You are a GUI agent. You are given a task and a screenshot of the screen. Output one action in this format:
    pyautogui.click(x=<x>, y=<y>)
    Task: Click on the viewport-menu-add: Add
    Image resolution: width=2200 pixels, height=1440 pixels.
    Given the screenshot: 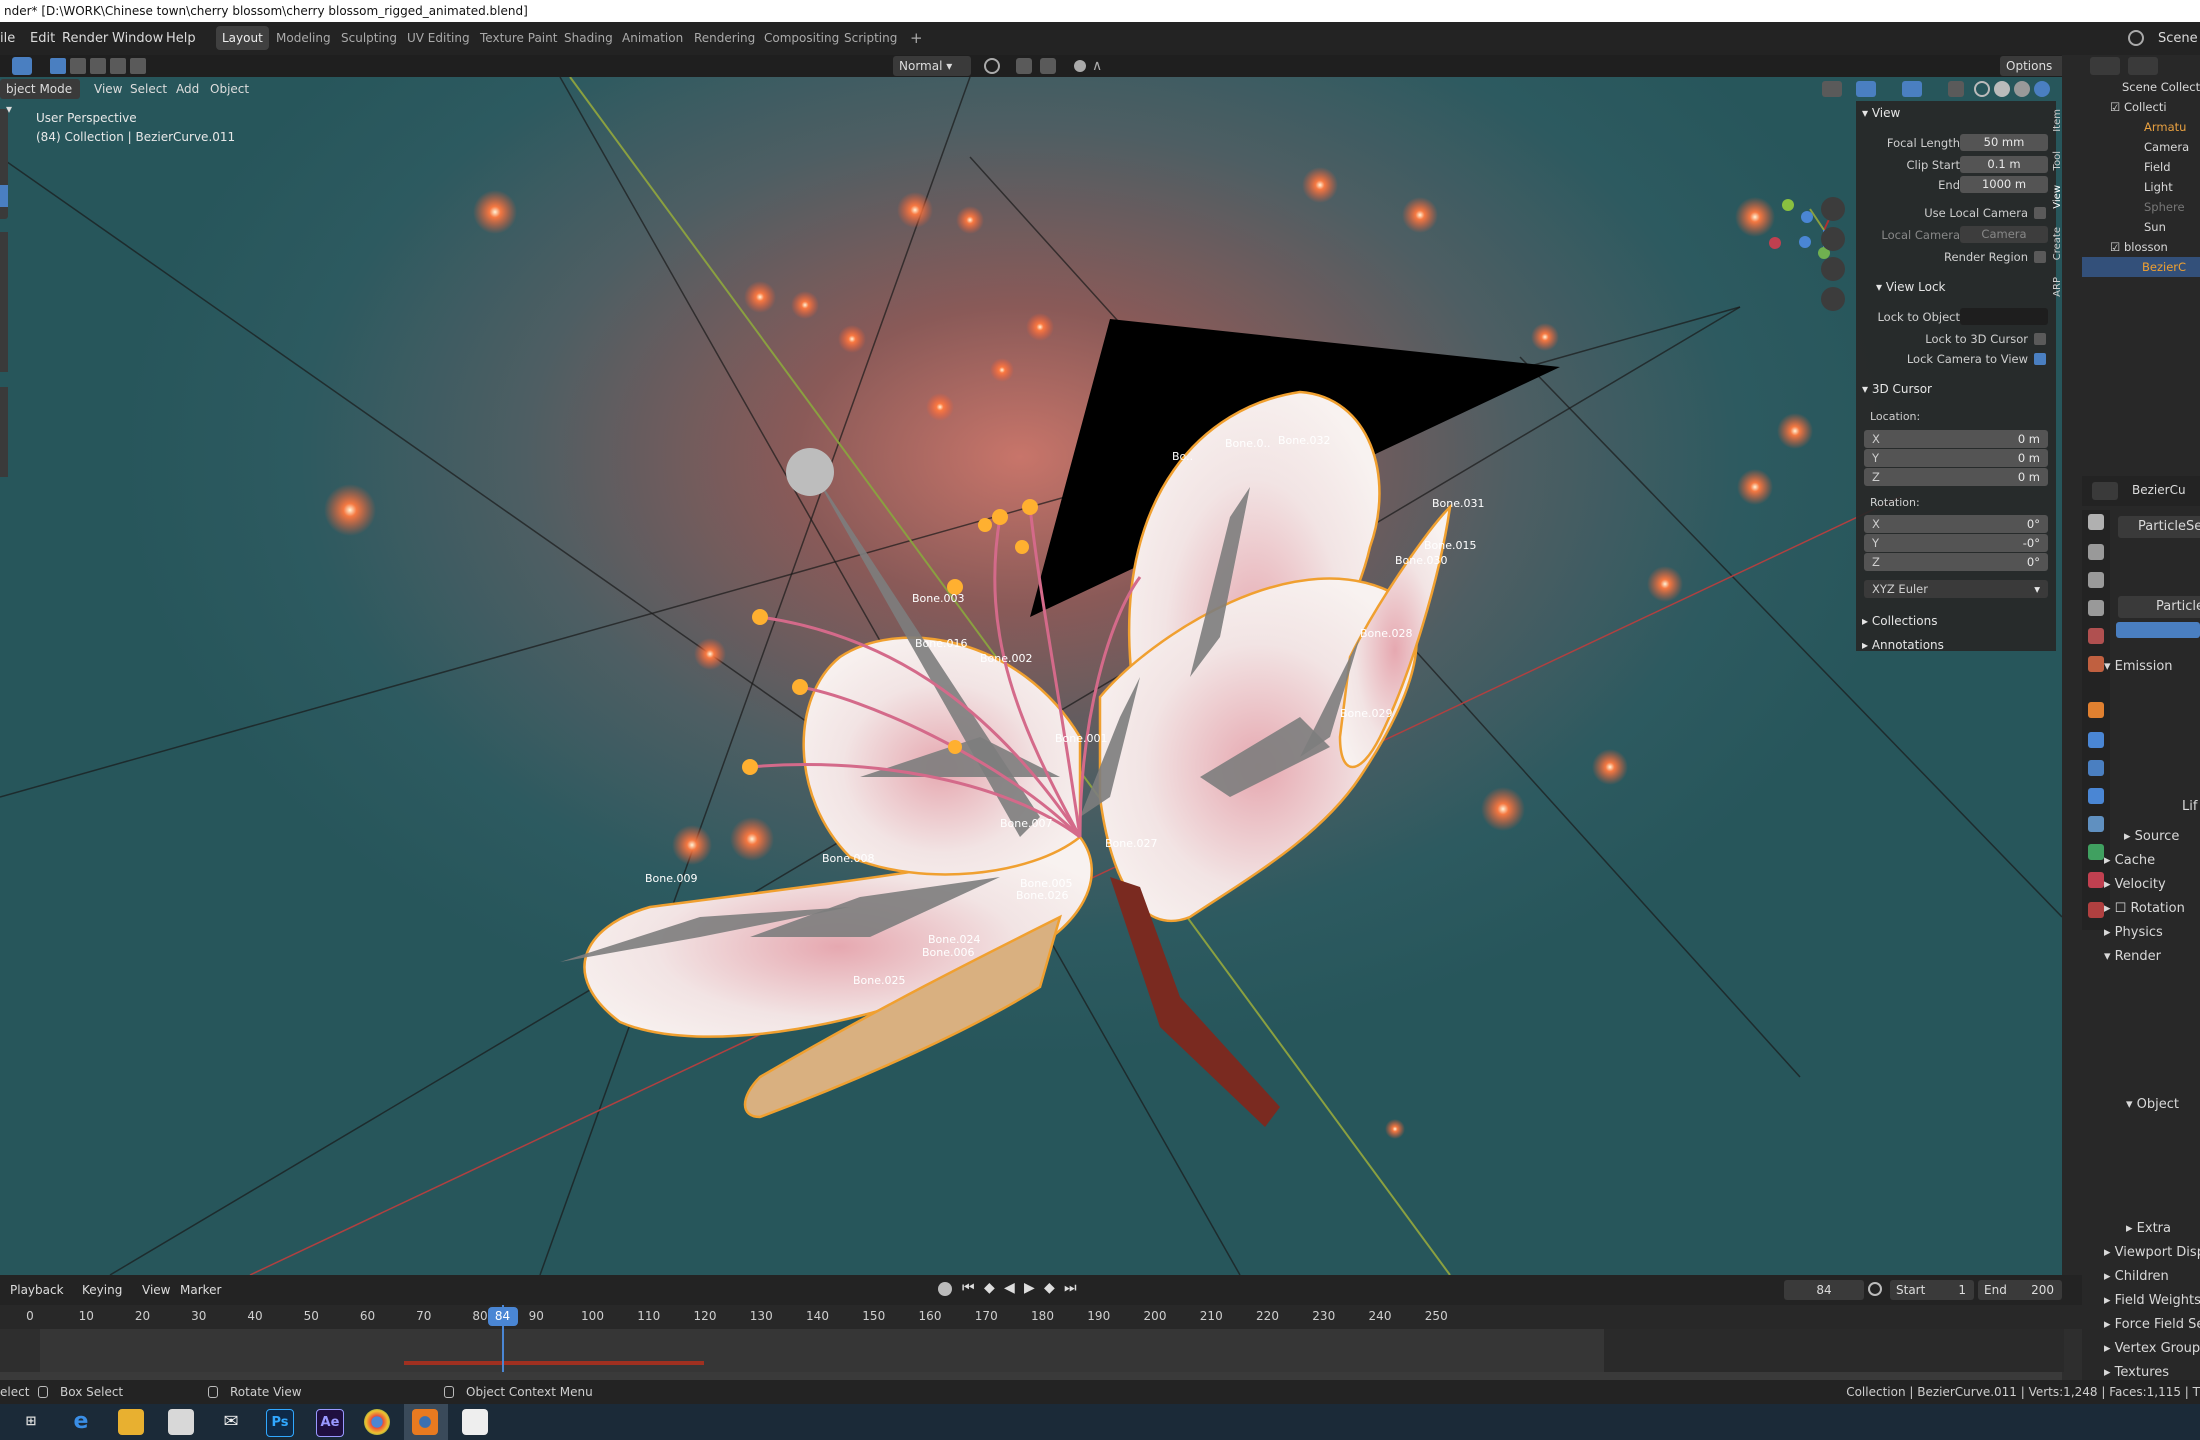 What is the action you would take?
    pyautogui.click(x=187, y=89)
    